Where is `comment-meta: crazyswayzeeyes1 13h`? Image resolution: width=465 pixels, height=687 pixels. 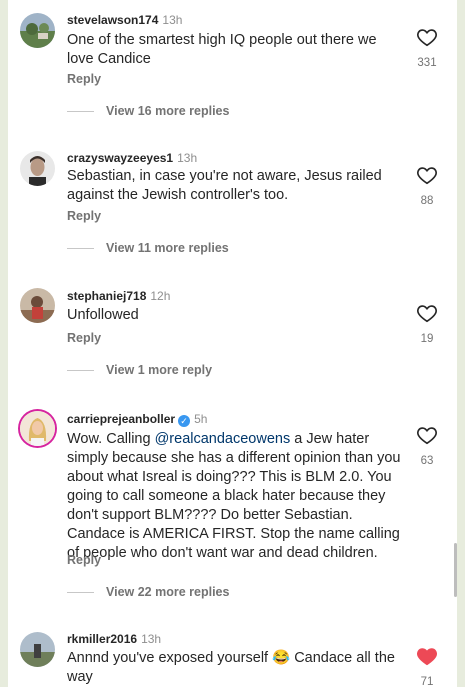
comment-meta: crazyswayzeeyes1 13h is located at coordinates (132, 158).